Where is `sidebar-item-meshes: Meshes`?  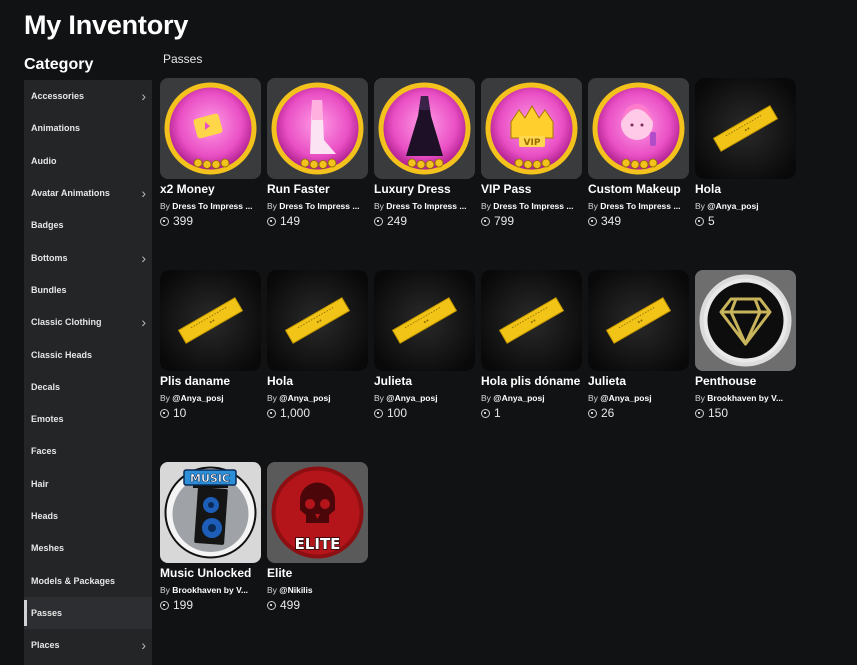 sidebar-item-meshes: Meshes is located at coordinates (88, 548).